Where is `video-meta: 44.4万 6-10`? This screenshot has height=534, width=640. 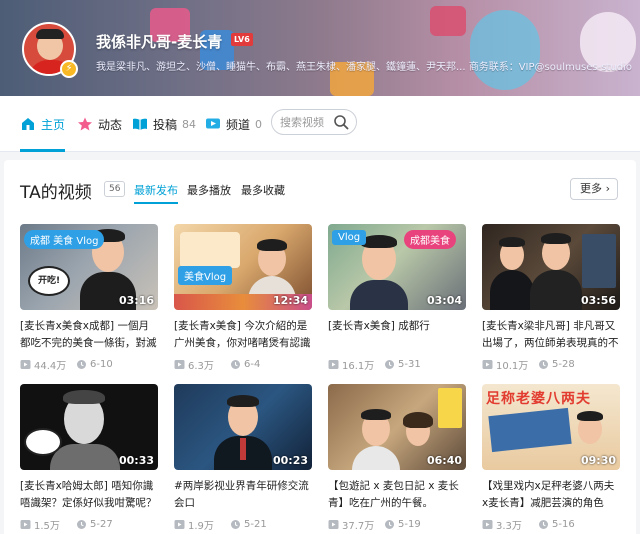
video-meta: 44.4万 6-10 is located at coordinates (89, 364).